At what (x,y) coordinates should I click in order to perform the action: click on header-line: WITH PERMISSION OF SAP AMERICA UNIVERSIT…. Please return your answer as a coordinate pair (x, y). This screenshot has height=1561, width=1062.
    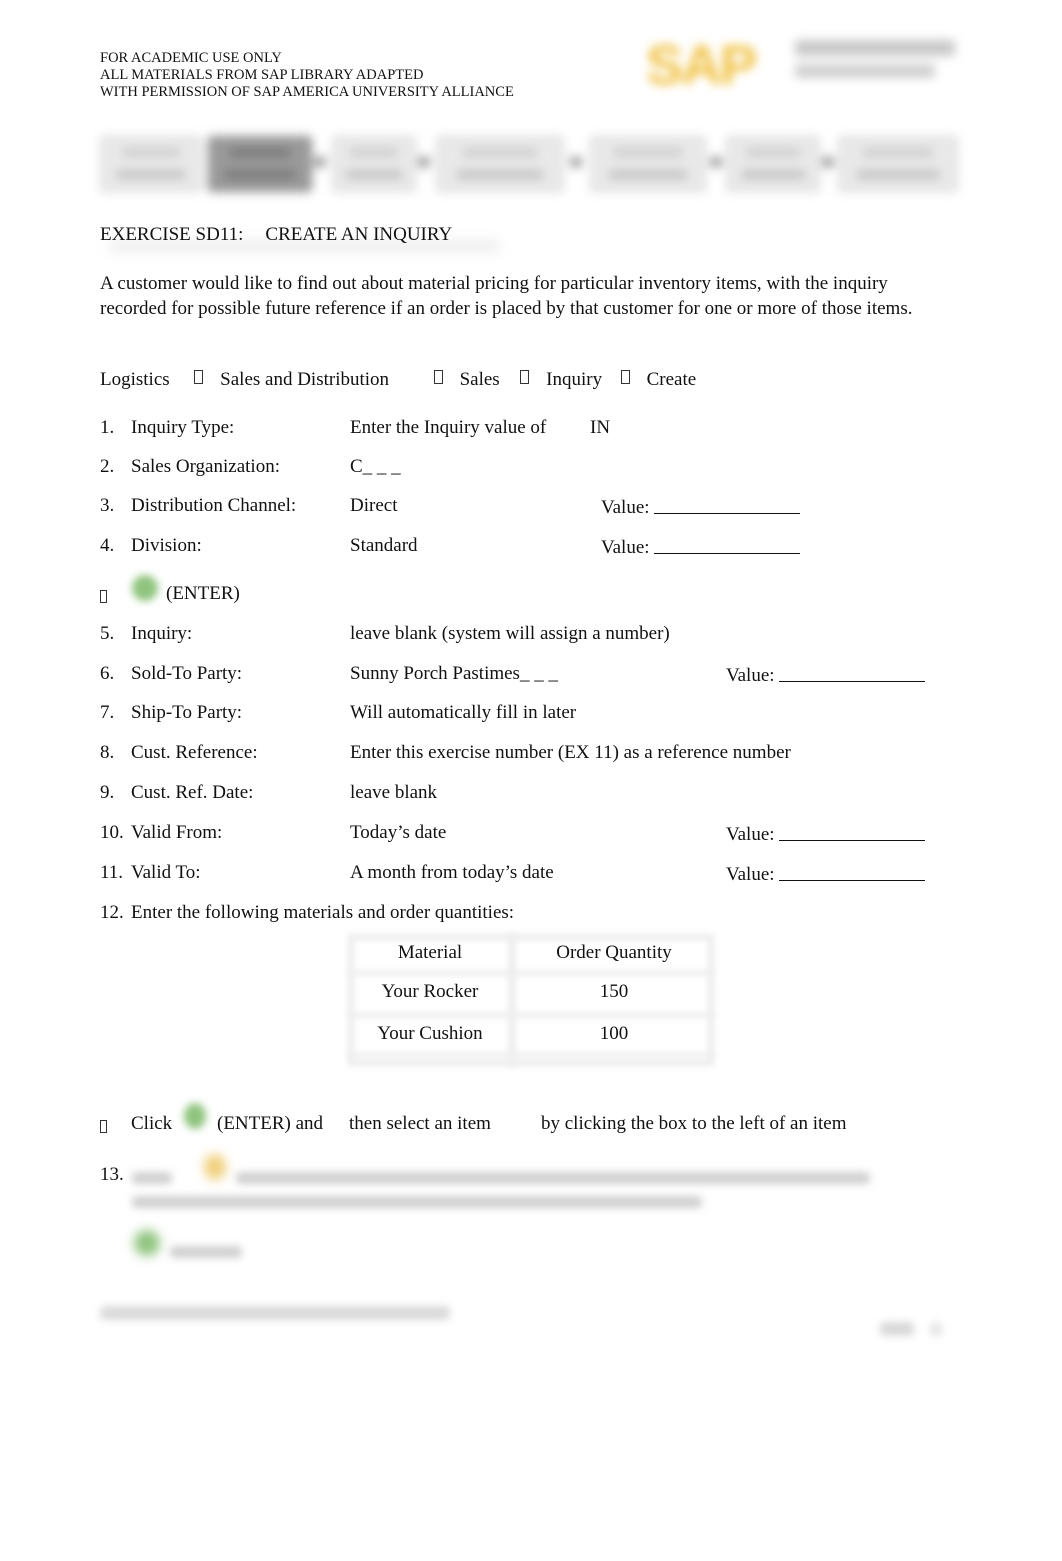
    Looking at the image, I should click on (307, 92).